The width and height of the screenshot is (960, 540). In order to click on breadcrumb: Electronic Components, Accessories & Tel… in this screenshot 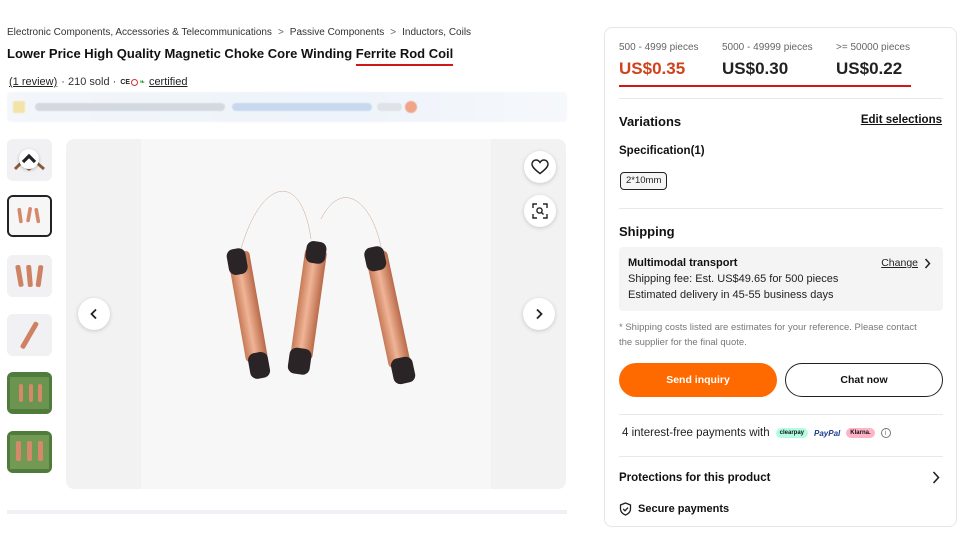, I will do `click(239, 32)`.